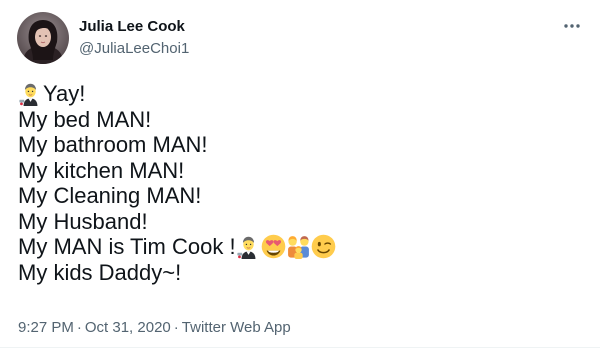  What do you see at coordinates (110, 195) in the screenshot?
I see `tweet-line-text: My Cleaning MAN!` at bounding box center [110, 195].